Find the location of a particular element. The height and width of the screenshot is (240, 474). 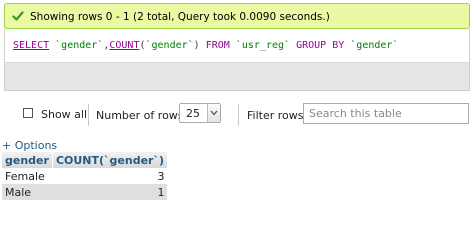

show-all-checkbox is located at coordinates (28, 113).